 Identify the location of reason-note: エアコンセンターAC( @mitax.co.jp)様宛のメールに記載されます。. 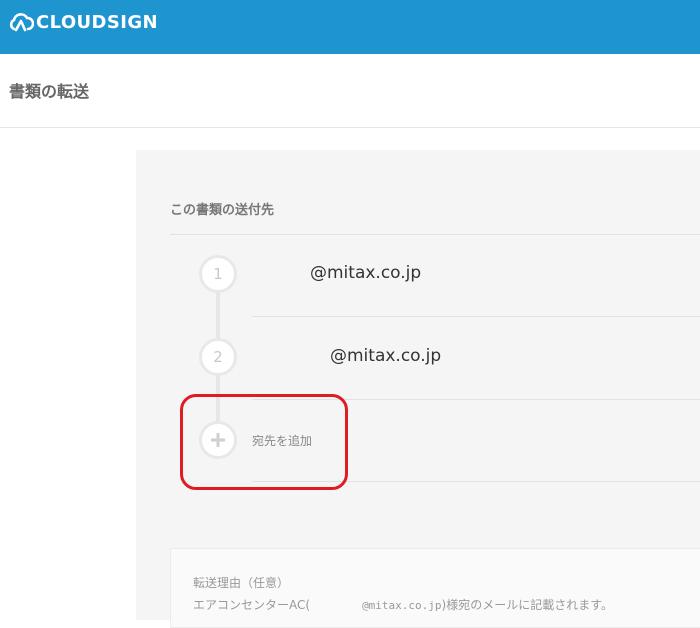
(403, 604).